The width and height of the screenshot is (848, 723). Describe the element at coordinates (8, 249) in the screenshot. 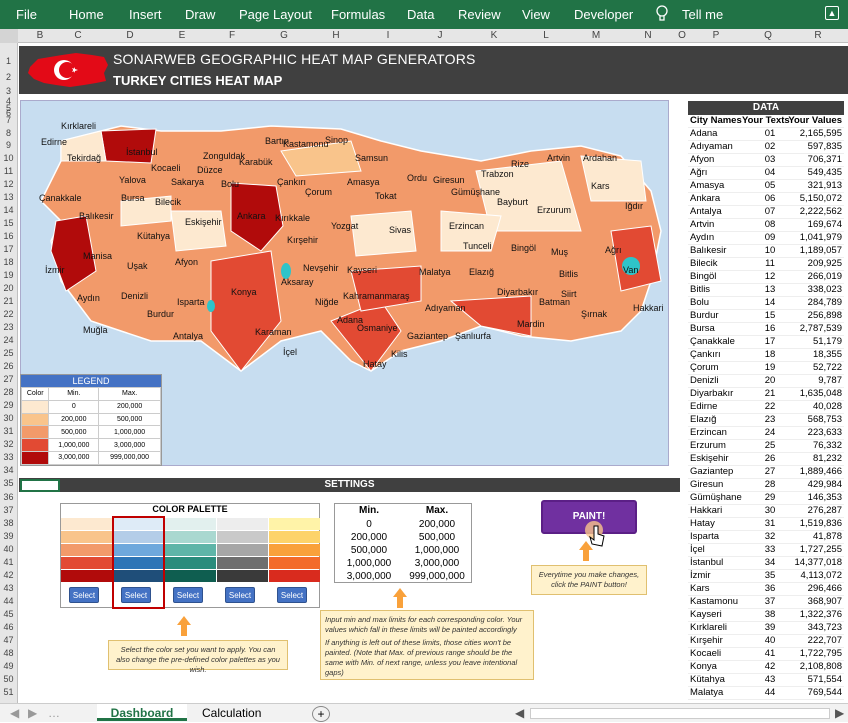

I see `row-header: 17` at that location.